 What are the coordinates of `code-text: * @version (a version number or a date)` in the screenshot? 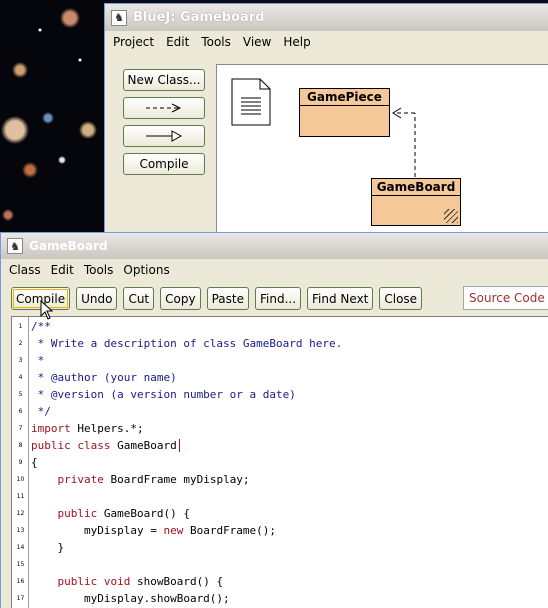 It's located at (163, 394).